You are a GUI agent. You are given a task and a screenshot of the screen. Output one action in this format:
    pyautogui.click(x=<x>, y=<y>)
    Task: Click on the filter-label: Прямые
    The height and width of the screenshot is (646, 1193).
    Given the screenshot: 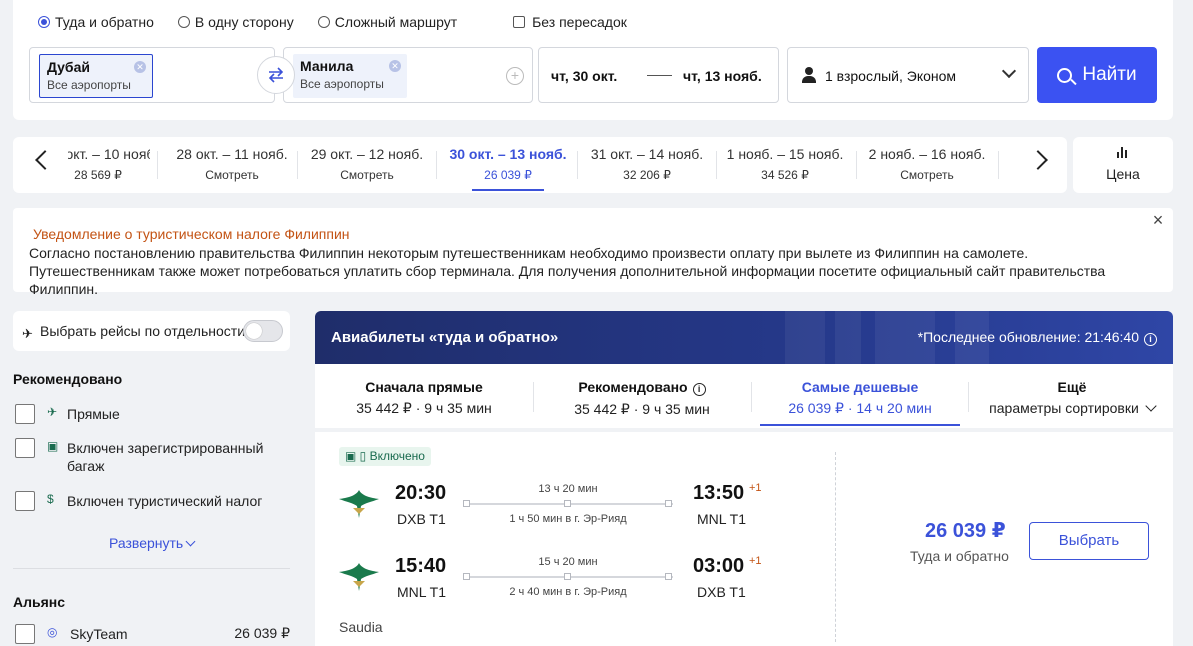 What is the action you would take?
    pyautogui.click(x=93, y=414)
    